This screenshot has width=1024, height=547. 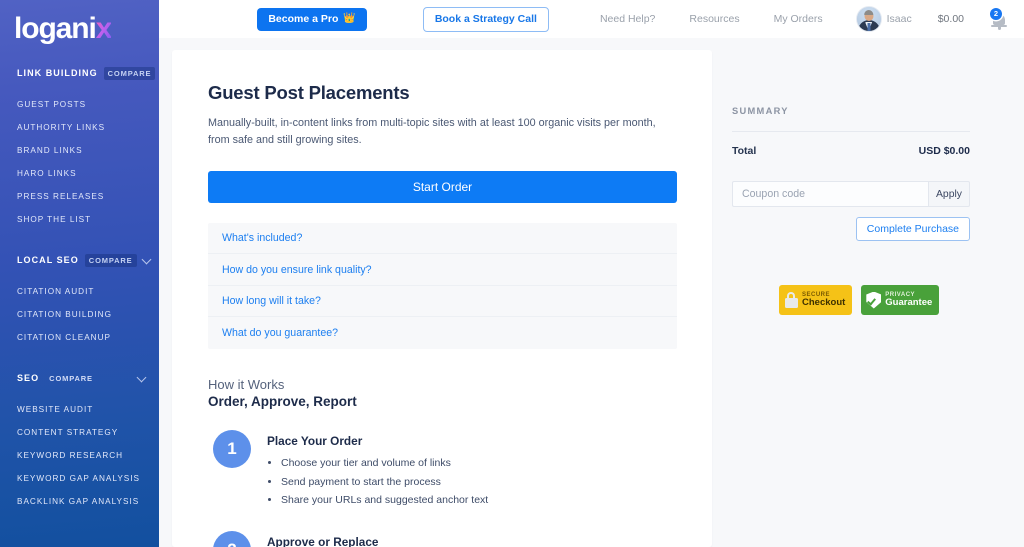 What do you see at coordinates (55, 28) in the screenshot?
I see `logo-text: logani` at bounding box center [55, 28].